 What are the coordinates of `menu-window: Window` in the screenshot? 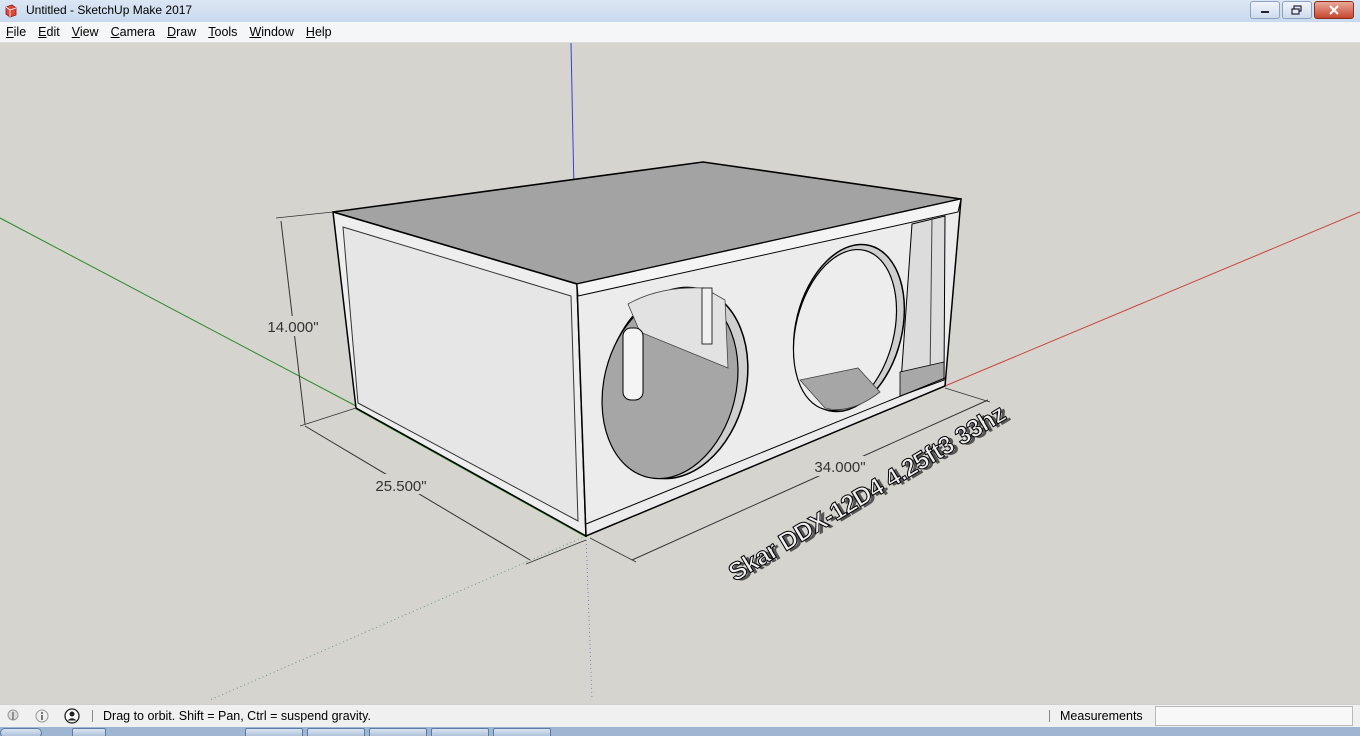 It's located at (271, 32).